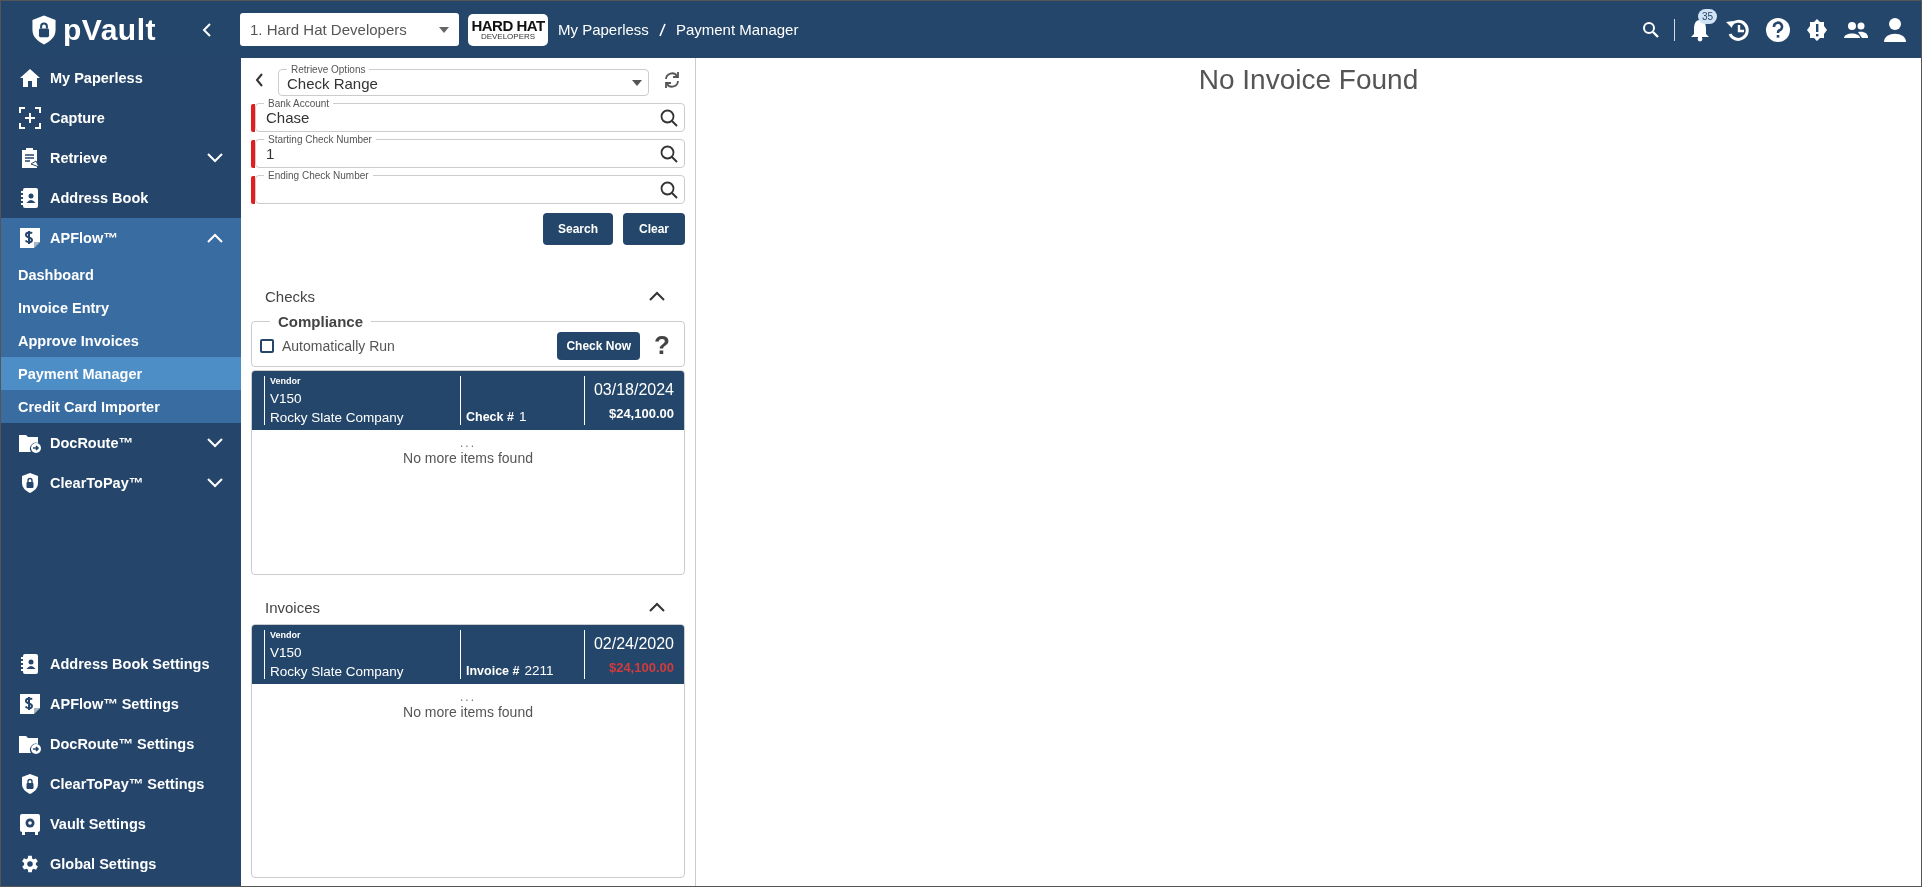 The width and height of the screenshot is (1922, 887). Describe the element at coordinates (293, 607) in the screenshot. I see `section-title: Invoices` at that location.